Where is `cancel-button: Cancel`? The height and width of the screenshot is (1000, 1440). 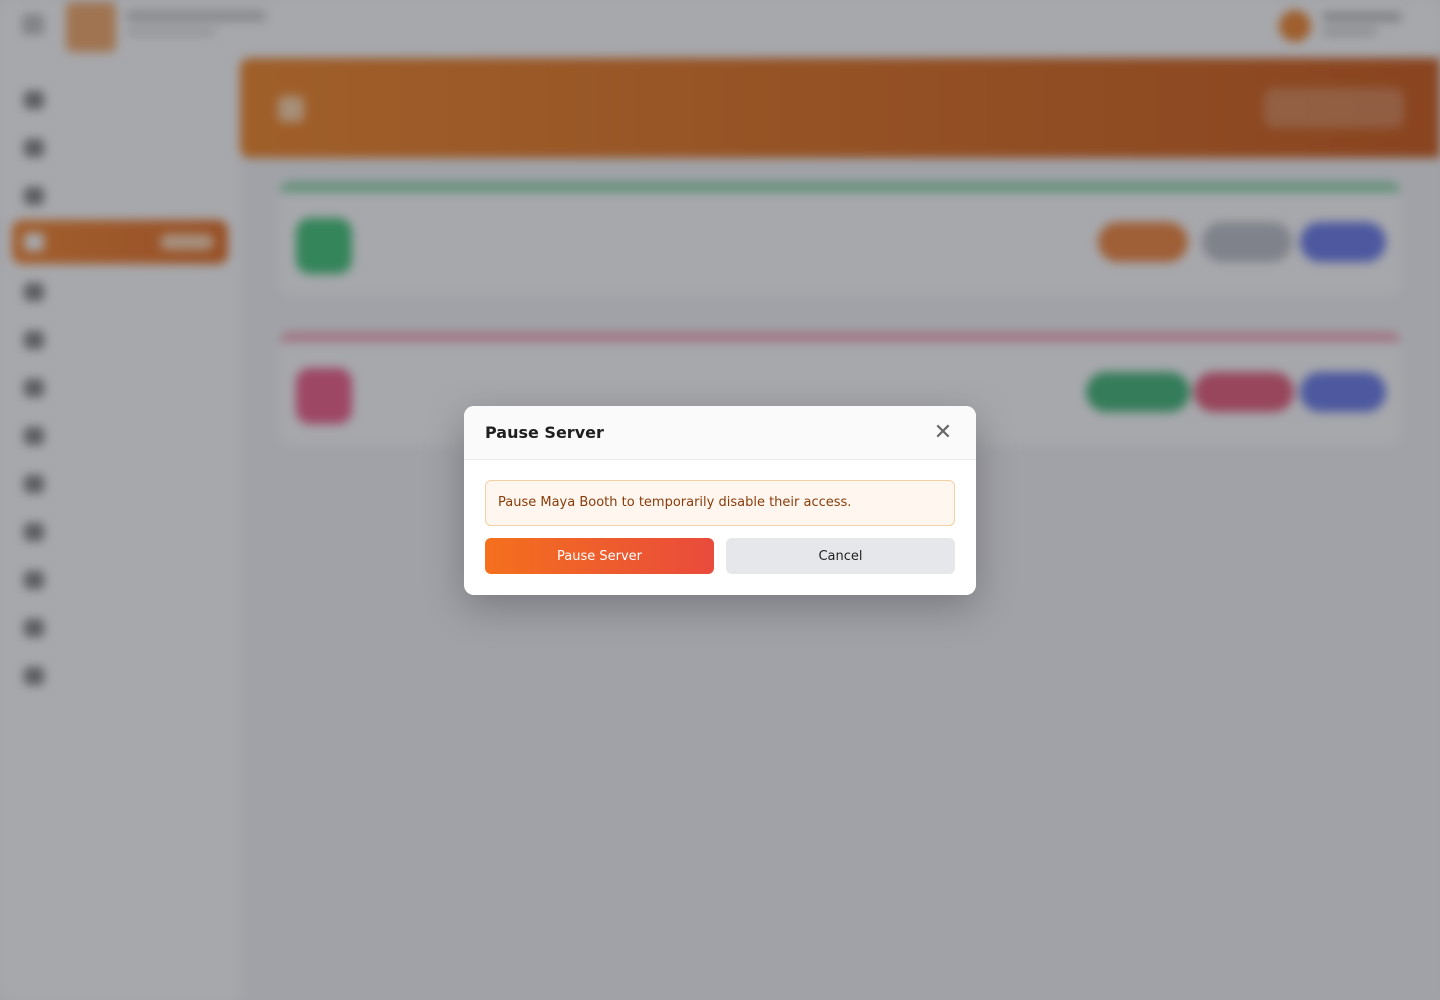 cancel-button: Cancel is located at coordinates (840, 556).